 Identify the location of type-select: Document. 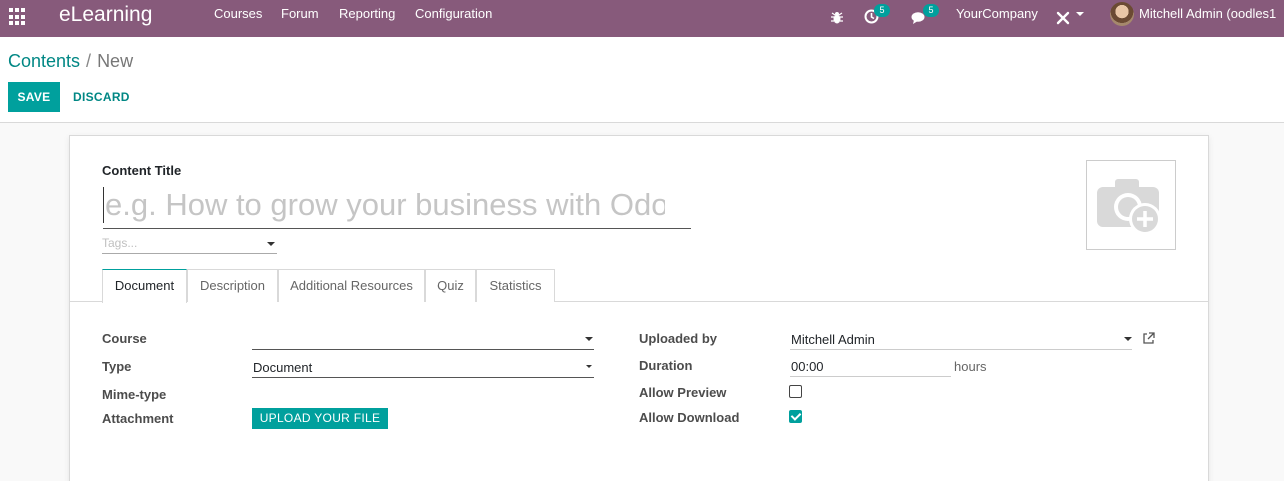
(423, 367).